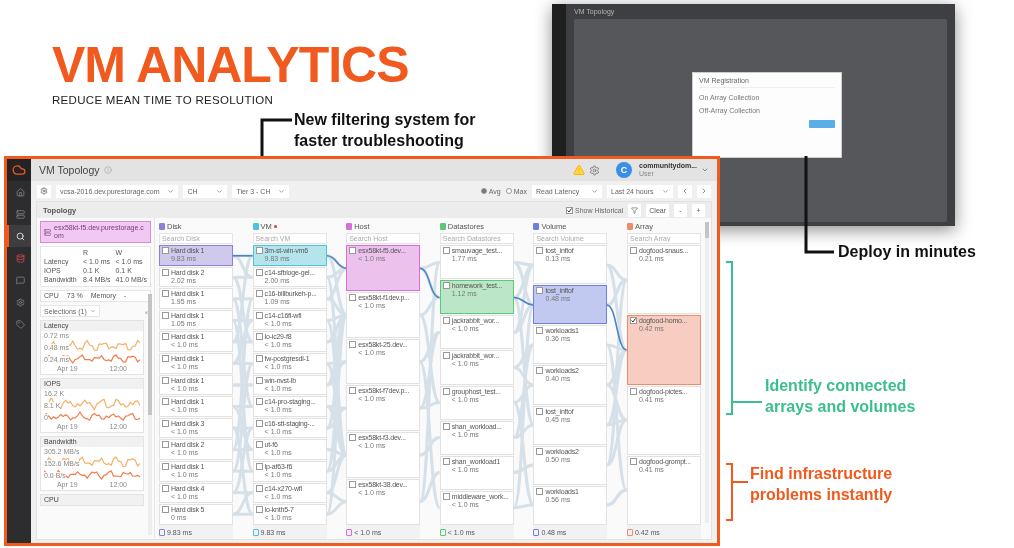  I want to click on database-icon, so click(20, 258).